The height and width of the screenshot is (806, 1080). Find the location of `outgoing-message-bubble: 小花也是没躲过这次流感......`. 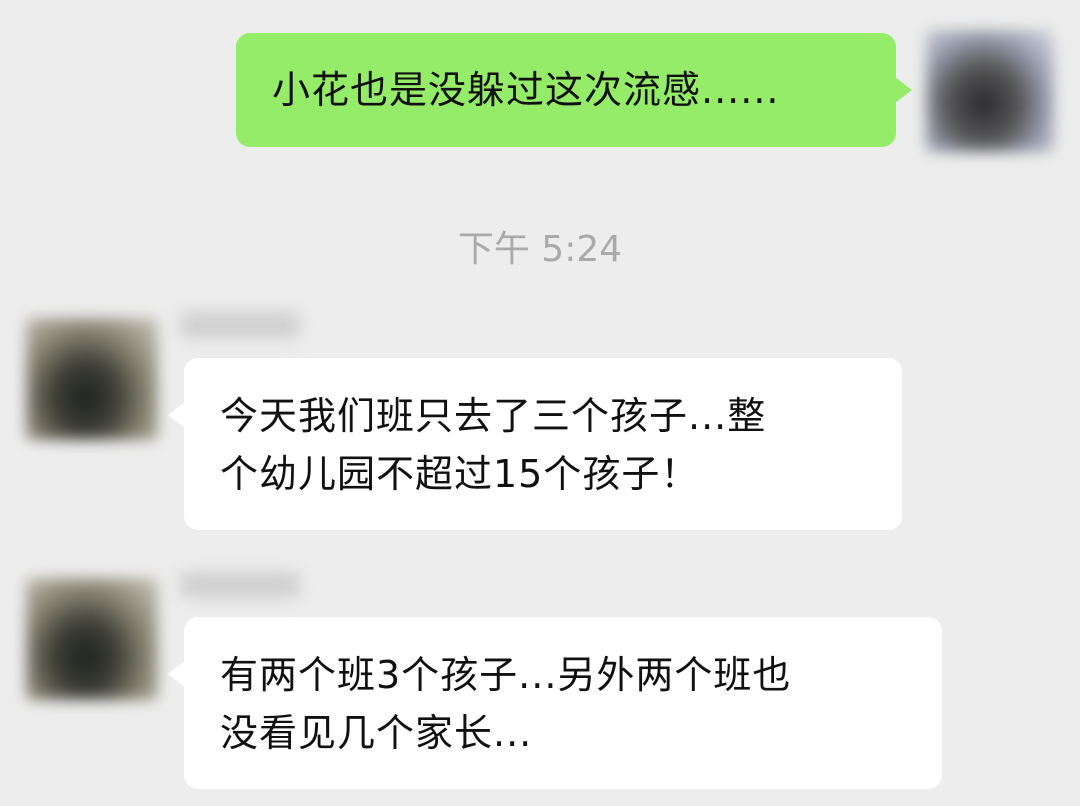

outgoing-message-bubble: 小花也是没躲过这次流感...... is located at coordinates (574, 90).